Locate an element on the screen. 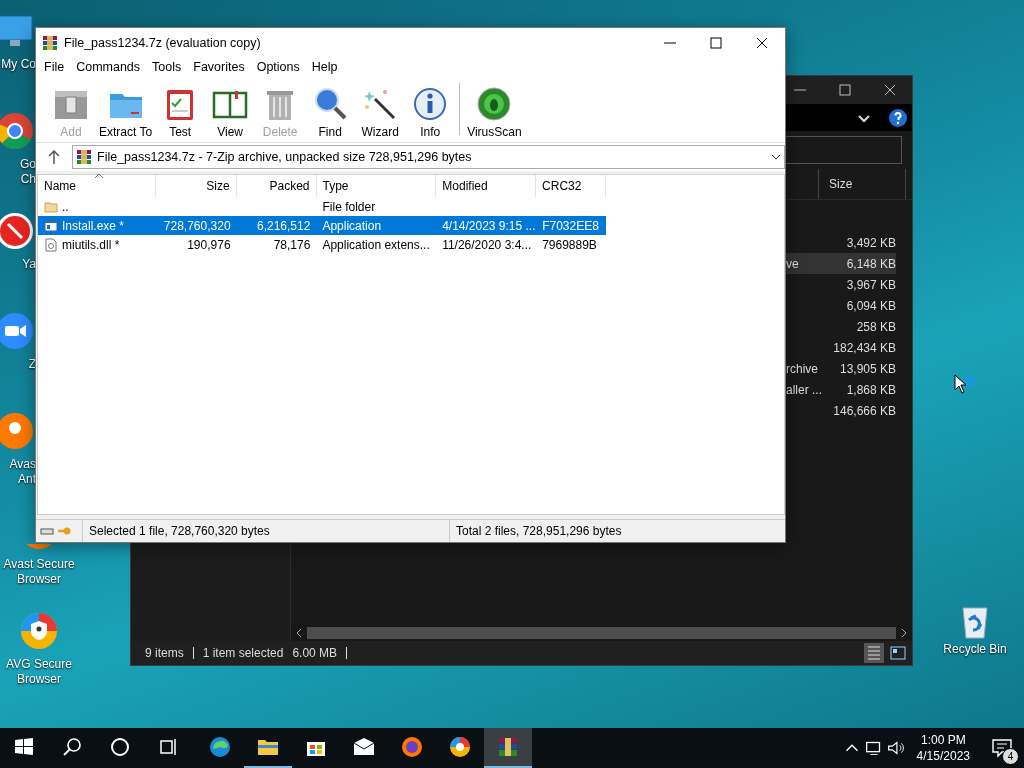  menu-item: Help is located at coordinates (324, 67).